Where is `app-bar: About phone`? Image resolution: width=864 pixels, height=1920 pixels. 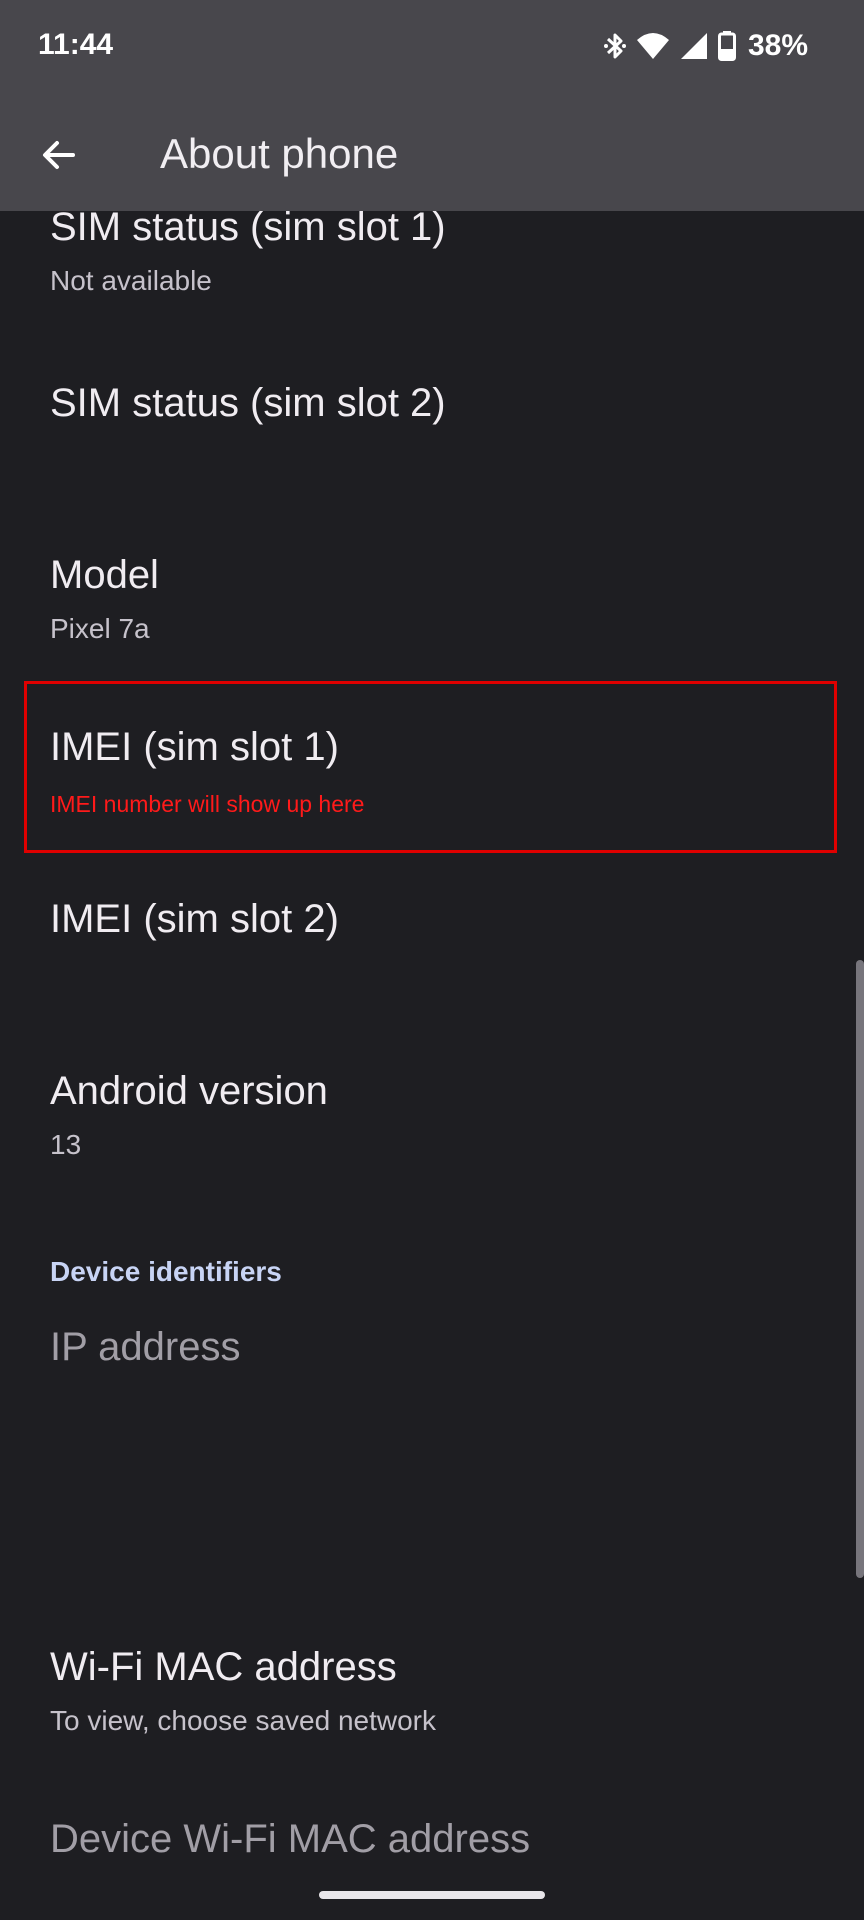 app-bar: About phone is located at coordinates (432, 153).